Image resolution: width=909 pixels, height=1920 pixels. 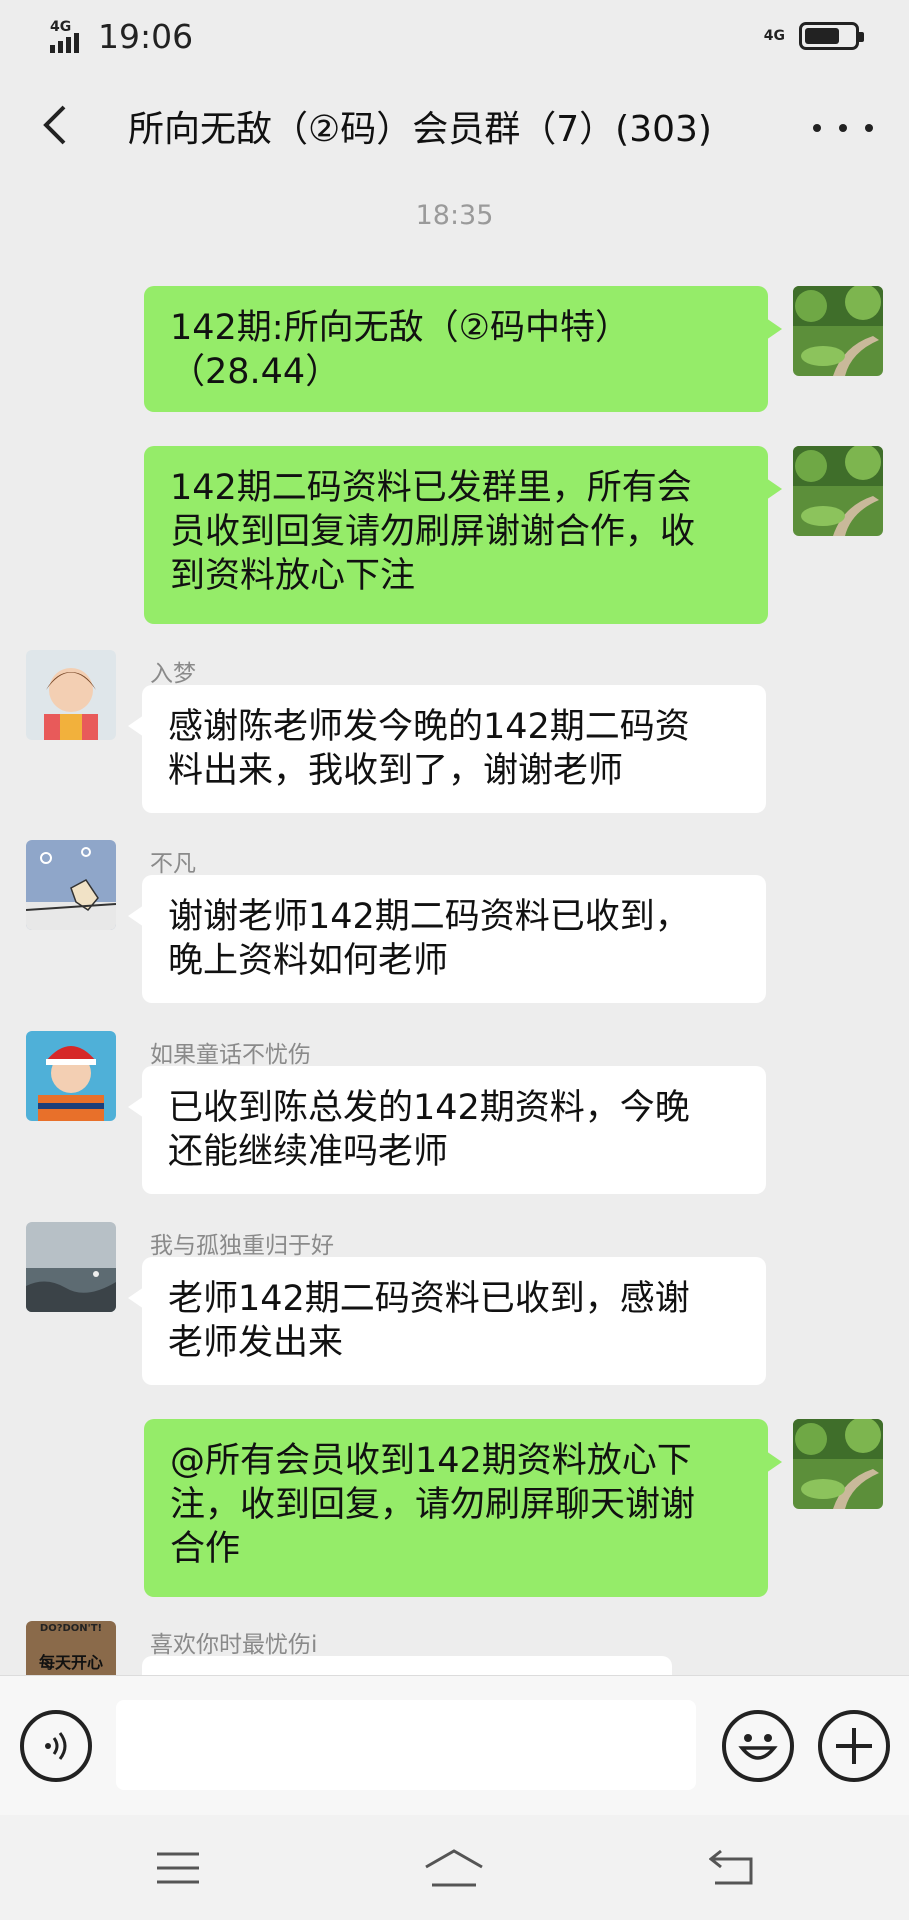 I want to click on home-button, so click(x=454, y=1868).